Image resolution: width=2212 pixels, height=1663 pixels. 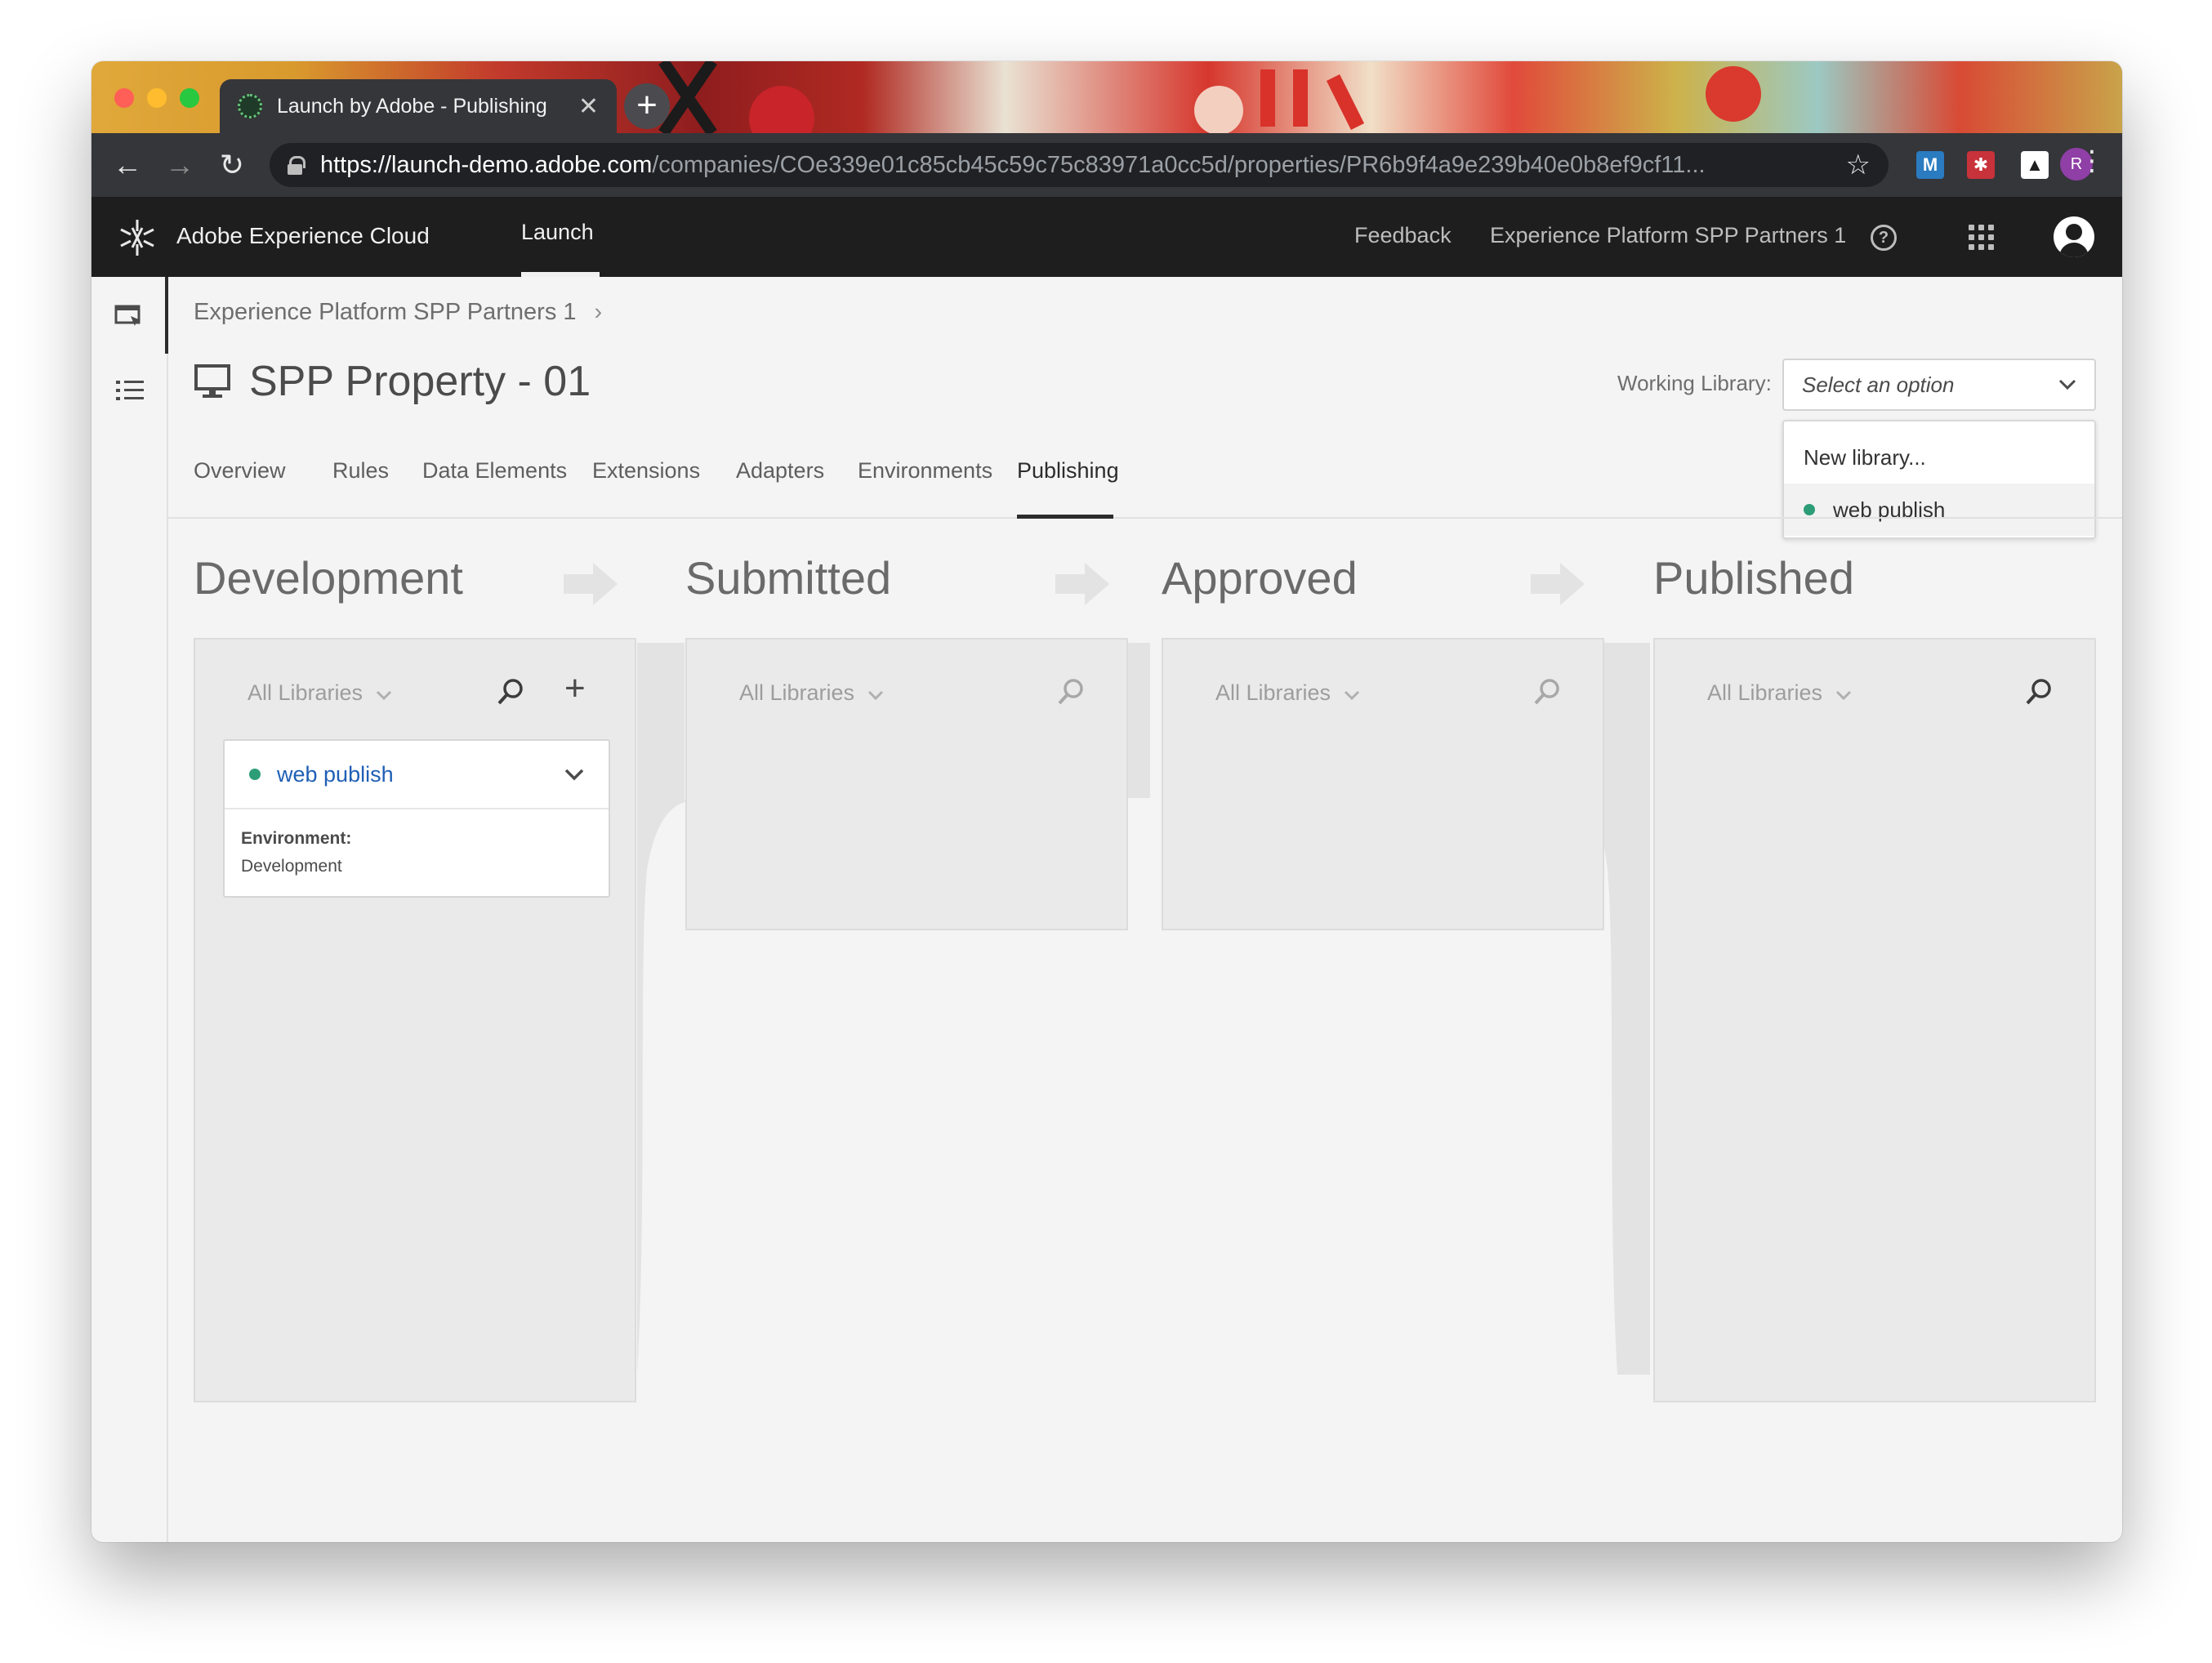 I want to click on tab-rules: Rules, so click(x=360, y=471).